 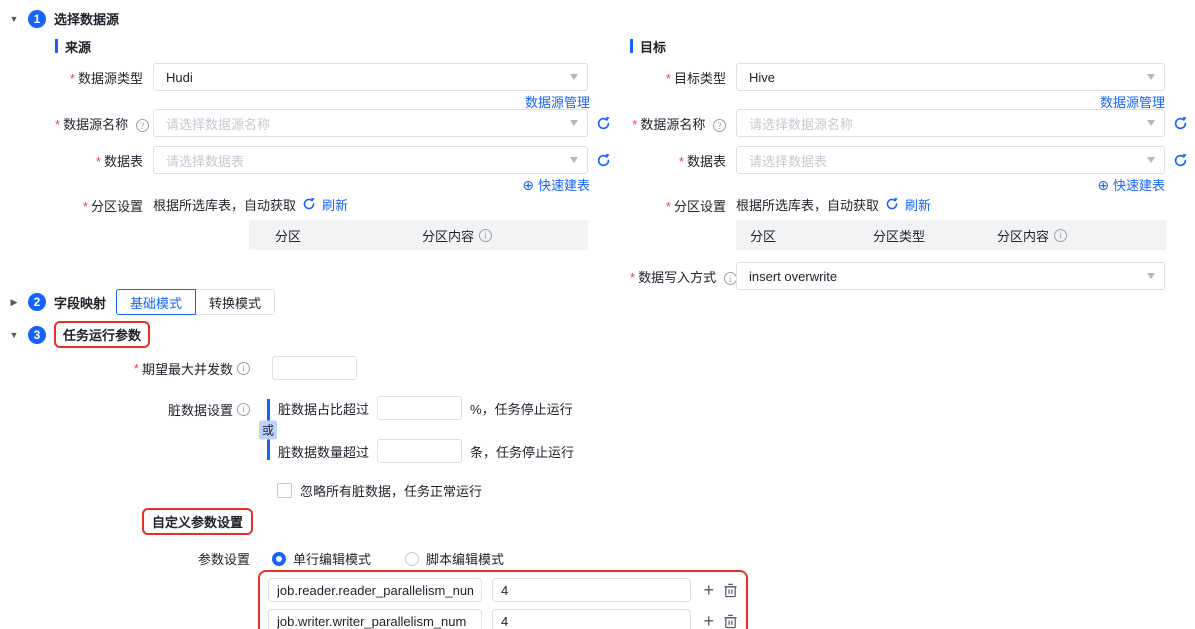 I want to click on dirty-percent-input, so click(x=420, y=408).